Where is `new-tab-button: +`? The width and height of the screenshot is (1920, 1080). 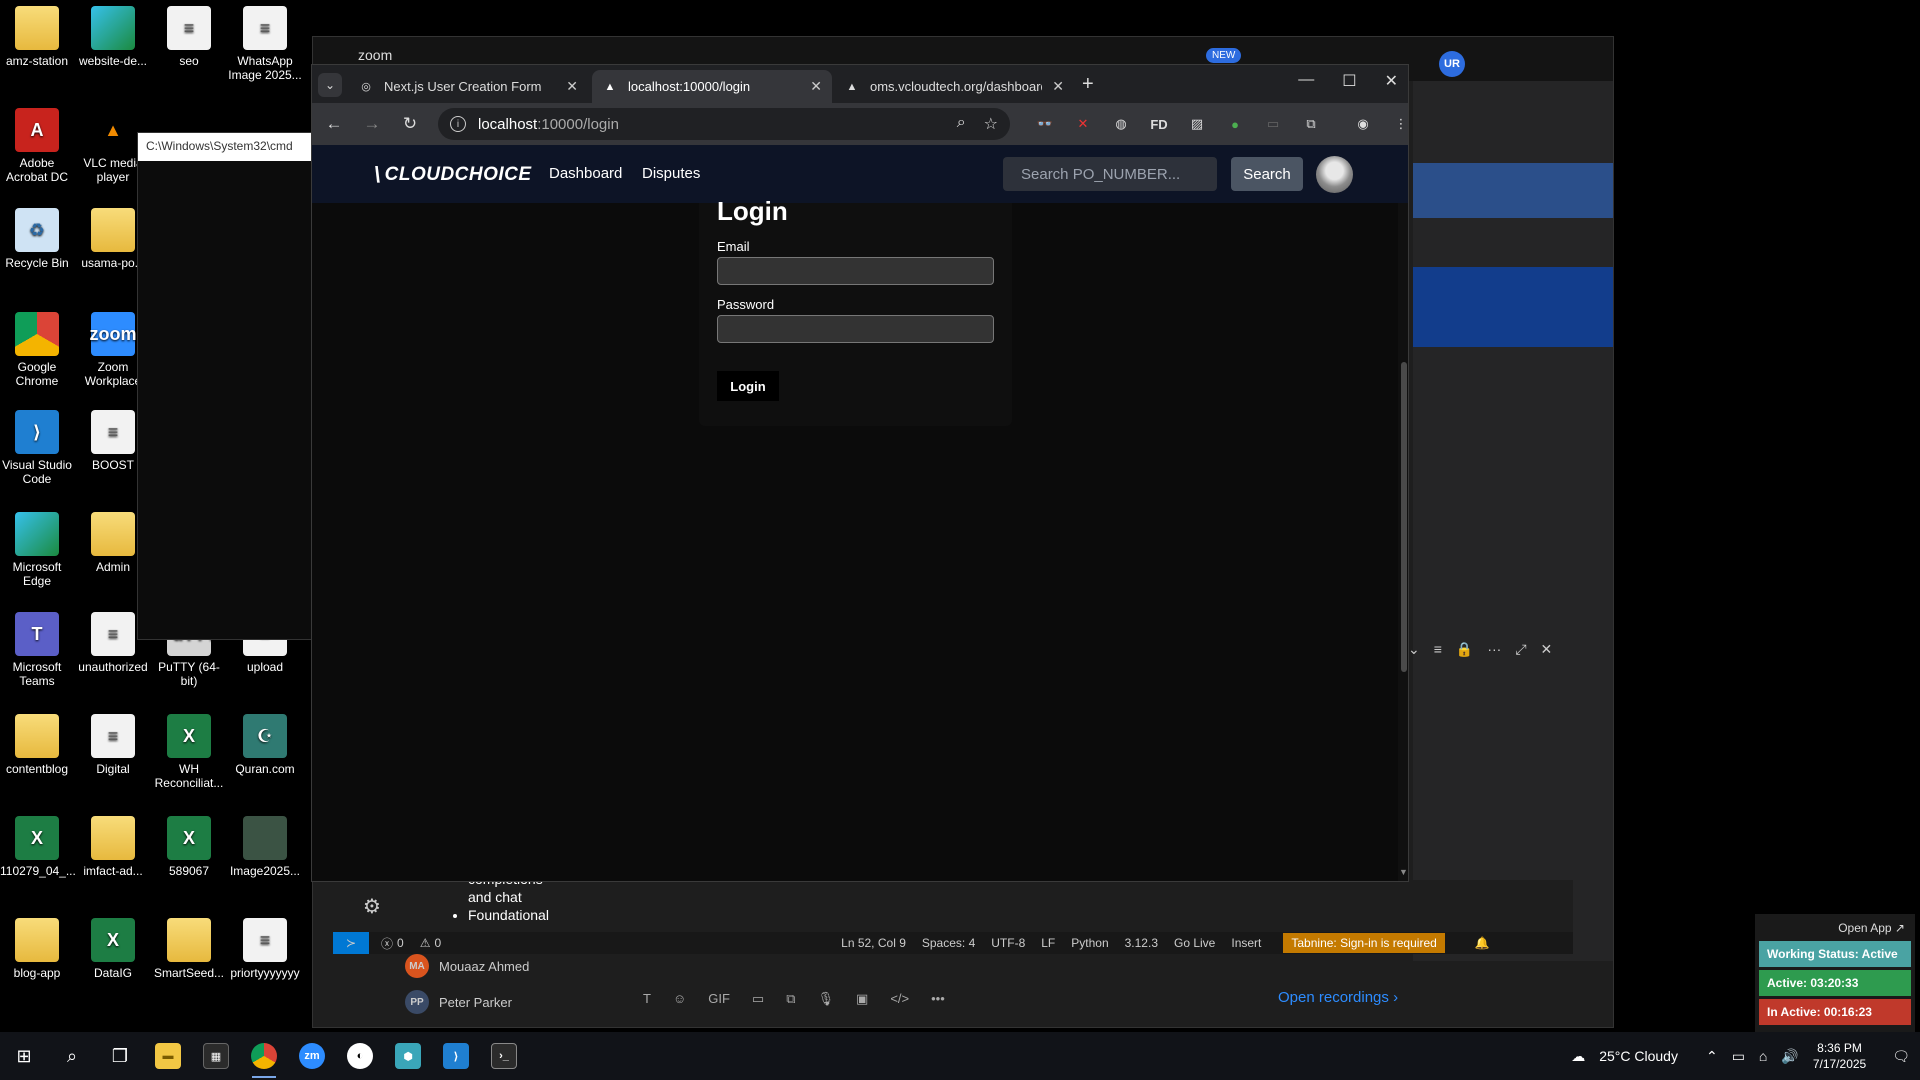
new-tab-button: + is located at coordinates (1088, 84).